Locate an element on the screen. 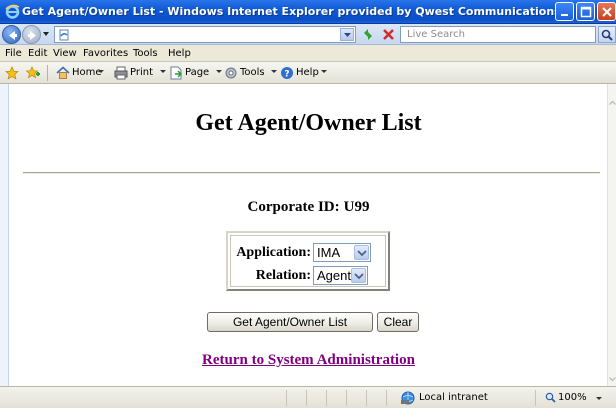  tools-label: Tools is located at coordinates (252, 72).